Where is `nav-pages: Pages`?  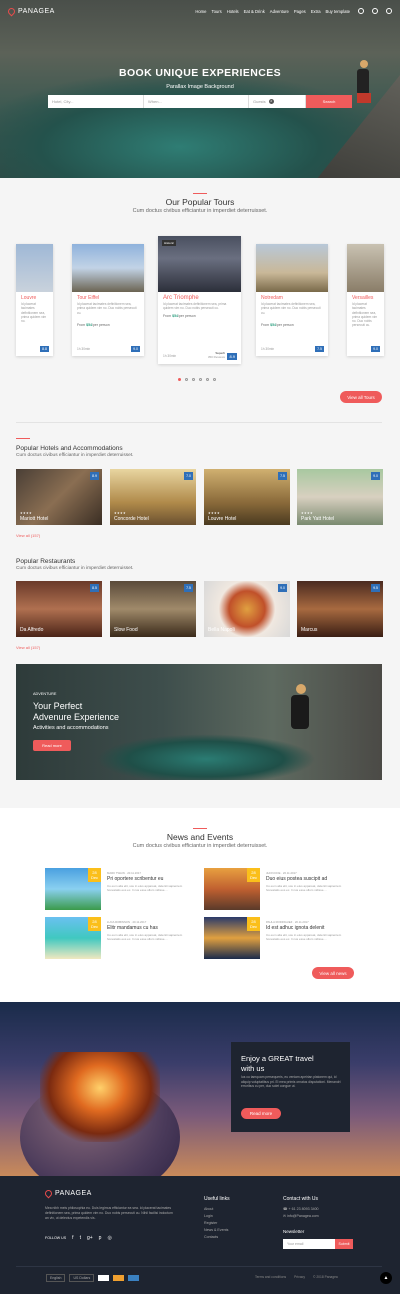 nav-pages: Pages is located at coordinates (300, 11).